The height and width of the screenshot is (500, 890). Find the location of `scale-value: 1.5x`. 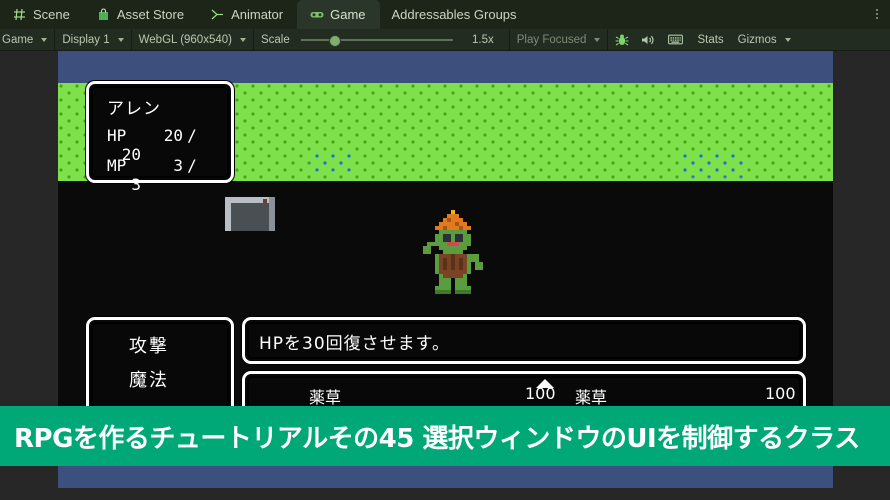

scale-value: 1.5x is located at coordinates (483, 39).